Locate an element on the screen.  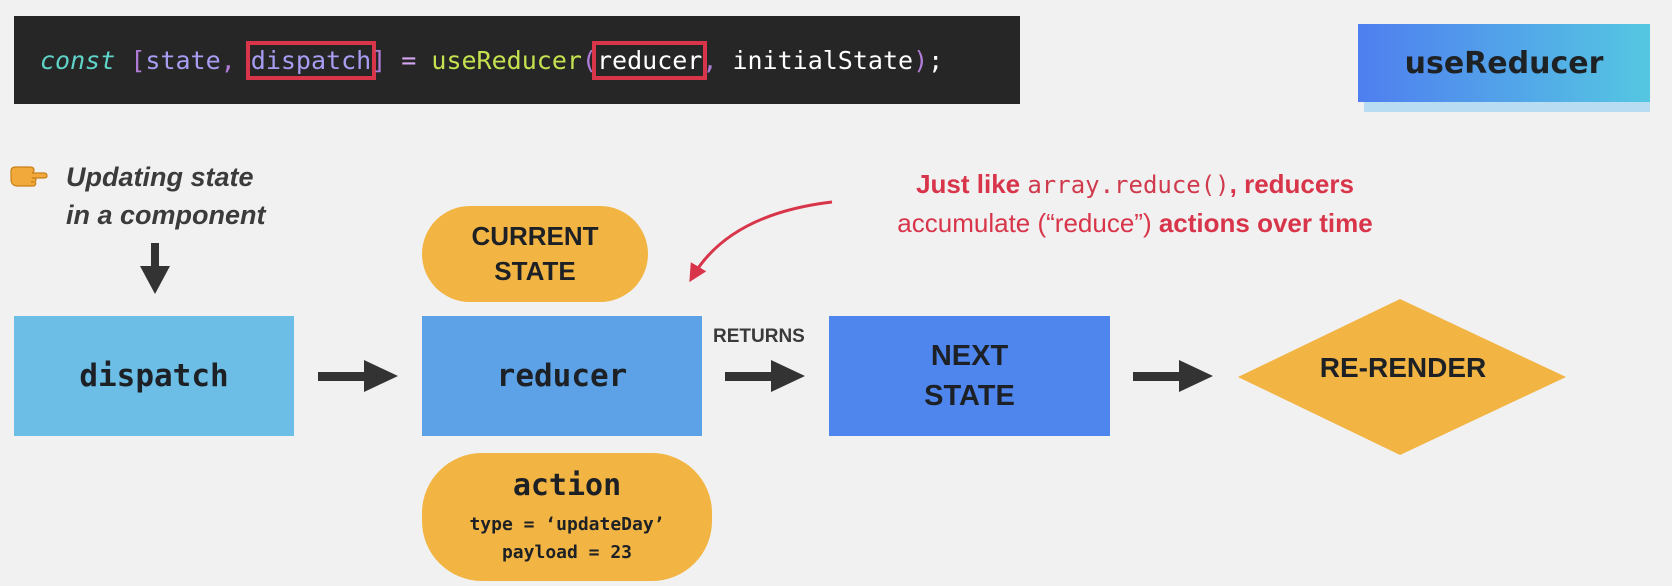
action-payload-line: payload = 23 is located at coordinates (567, 552).